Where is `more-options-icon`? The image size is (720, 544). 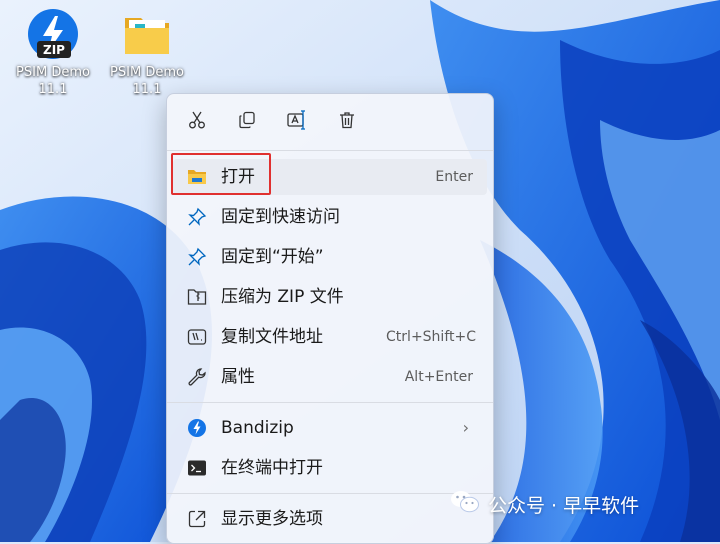 more-options-icon is located at coordinates (197, 519).